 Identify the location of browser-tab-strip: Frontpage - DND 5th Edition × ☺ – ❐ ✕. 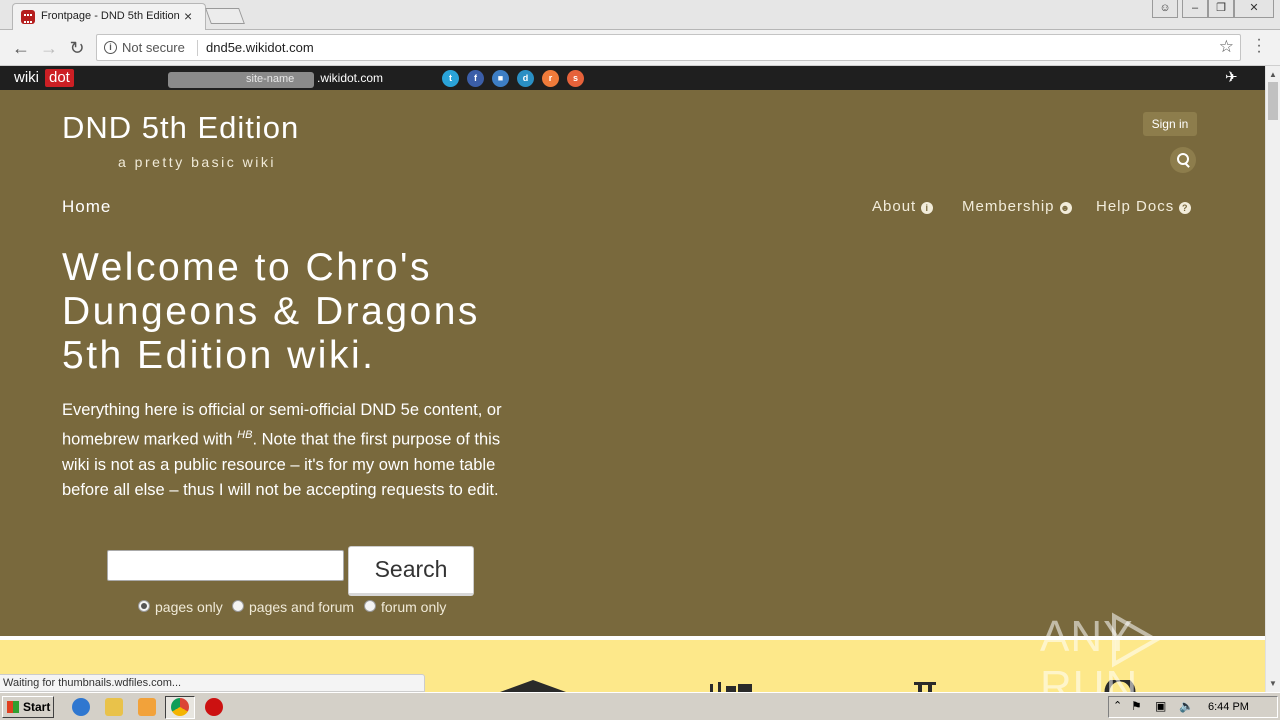
(640, 15).